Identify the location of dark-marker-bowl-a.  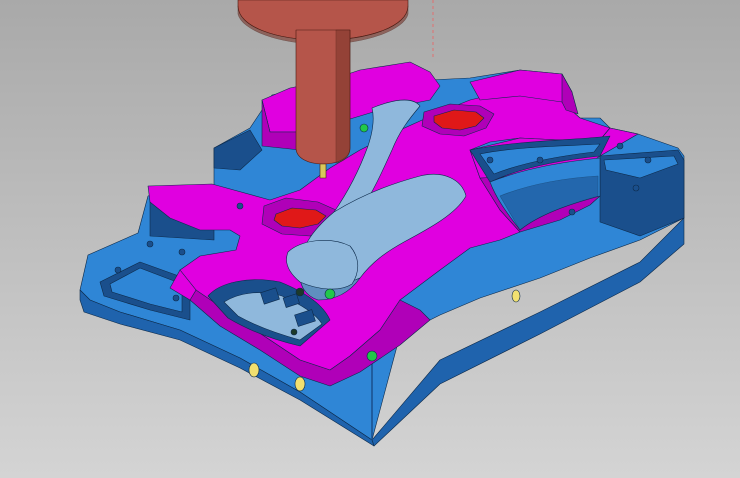
(300, 292).